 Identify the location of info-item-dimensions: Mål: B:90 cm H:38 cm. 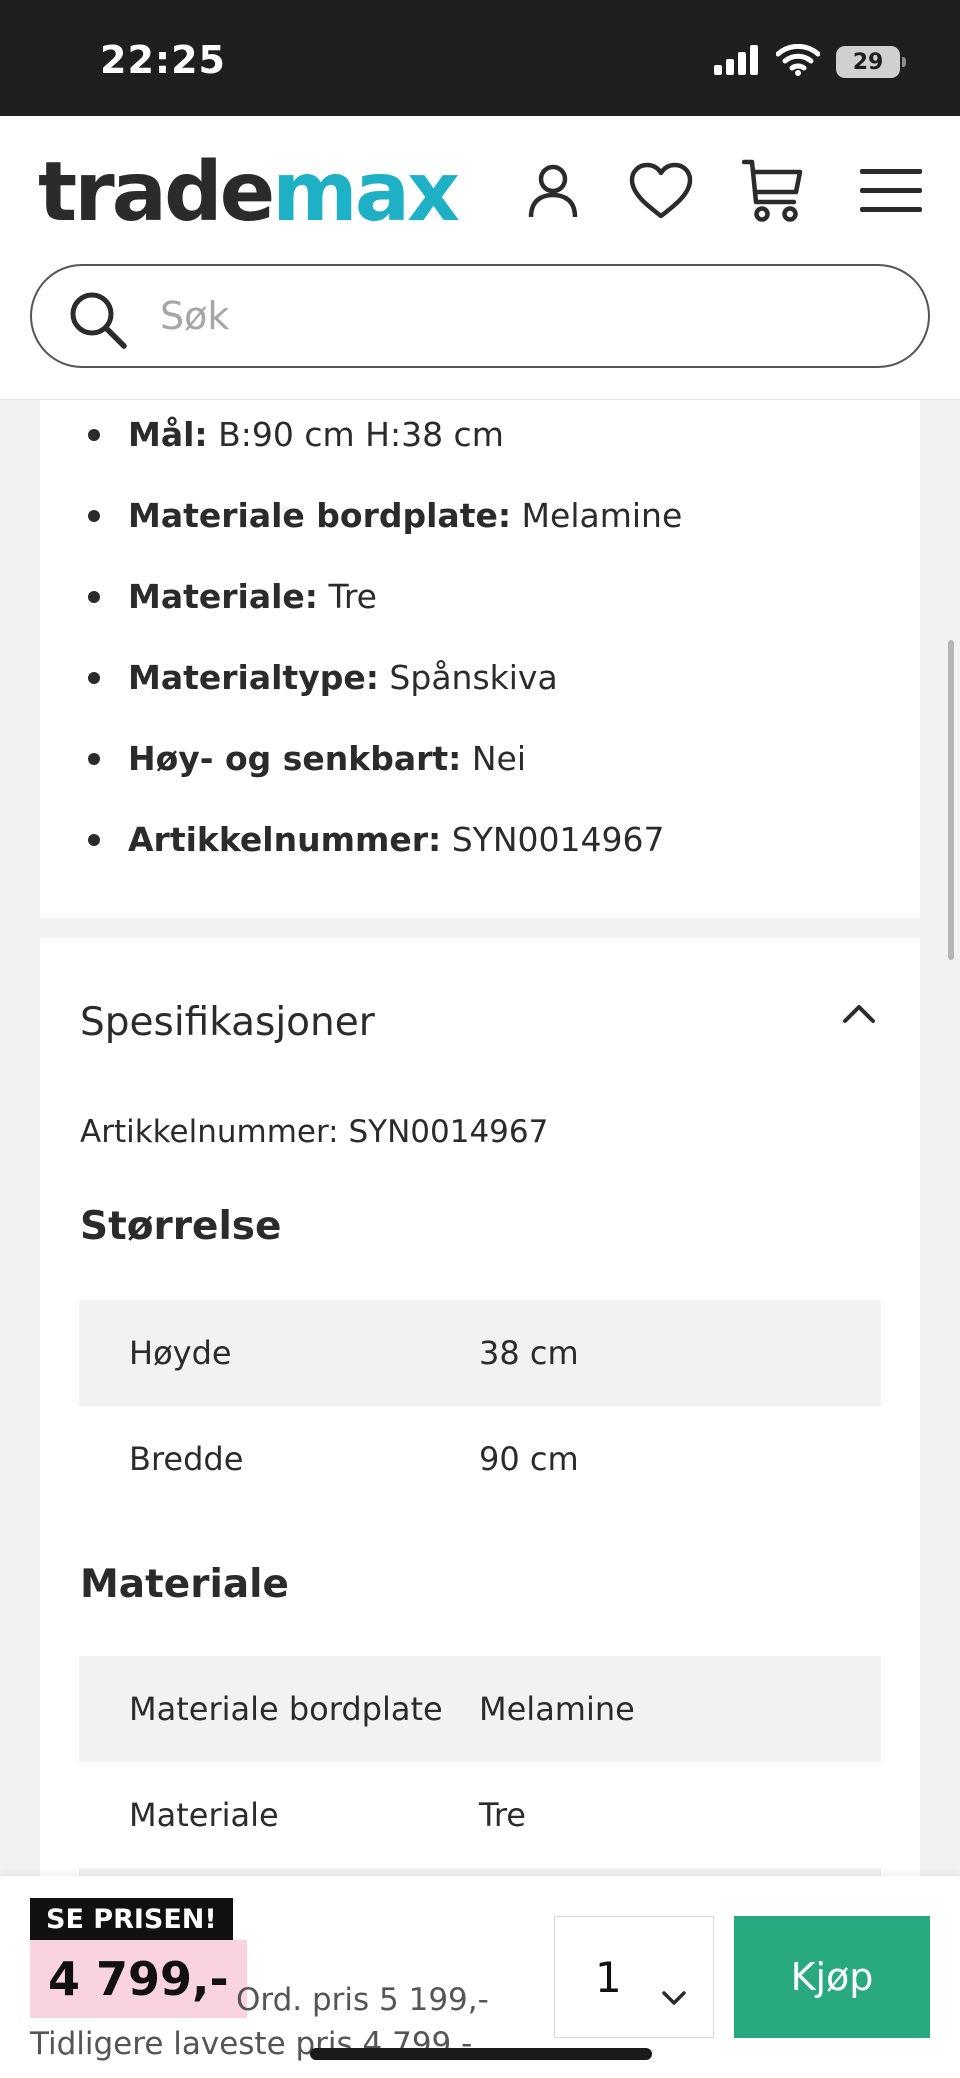
(480, 448).